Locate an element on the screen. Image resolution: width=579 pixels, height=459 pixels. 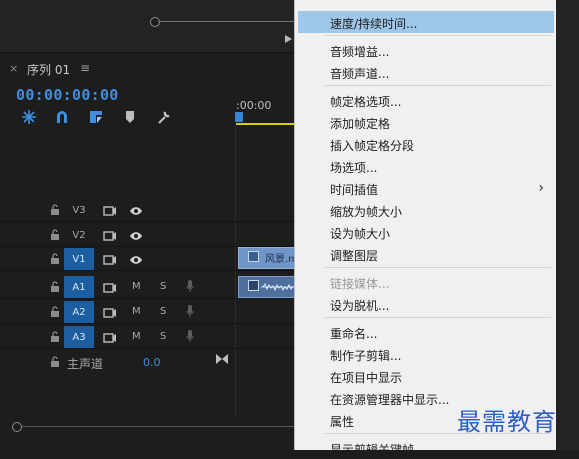
goto-end-icon is located at coordinates (222, 360).